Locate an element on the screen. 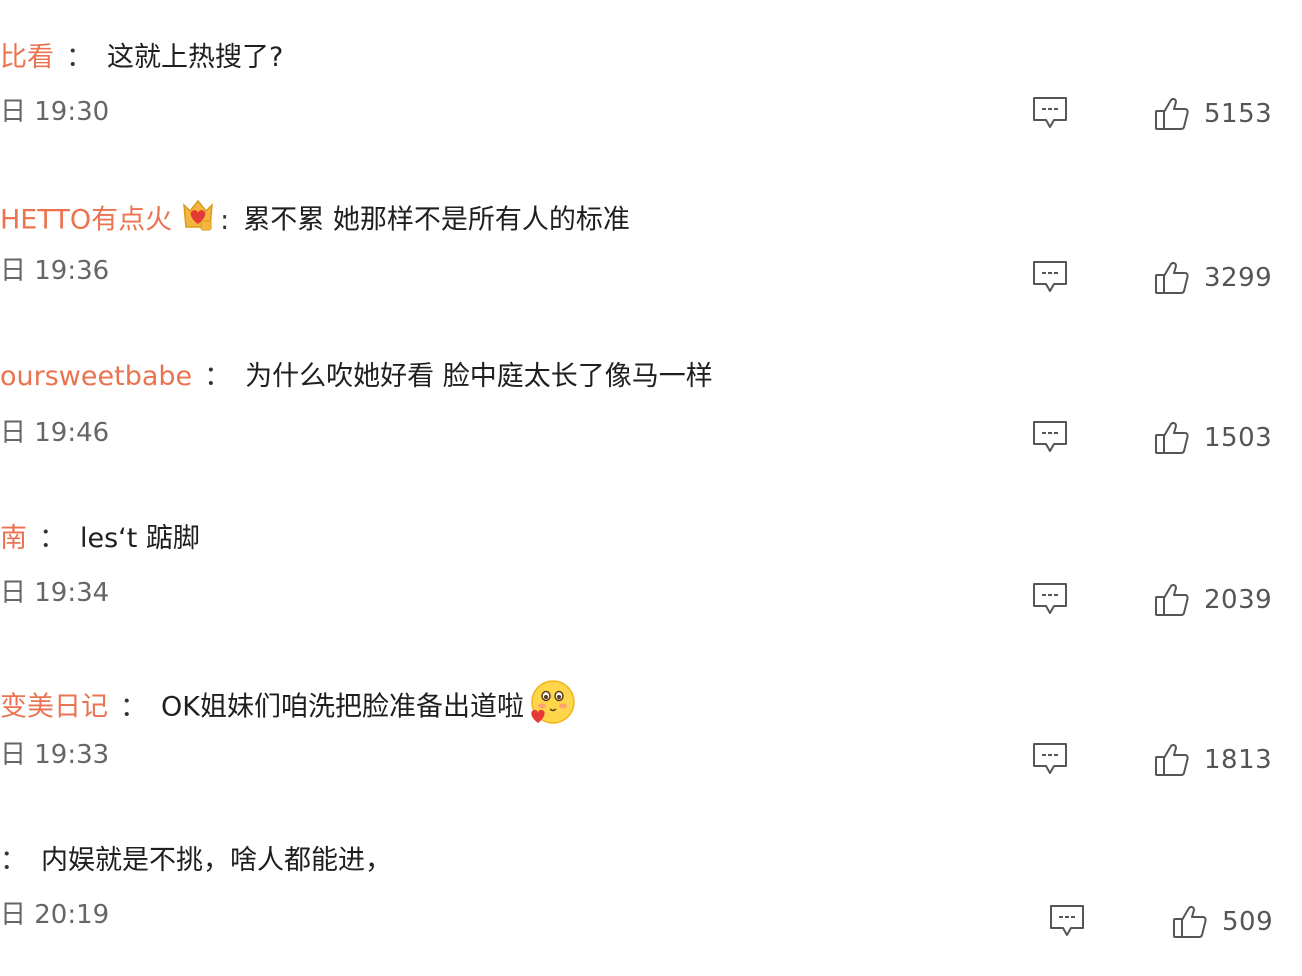 Image resolution: width=1302 pixels, height=976 pixels. comment-date: 日 19:46 is located at coordinates (55, 433).